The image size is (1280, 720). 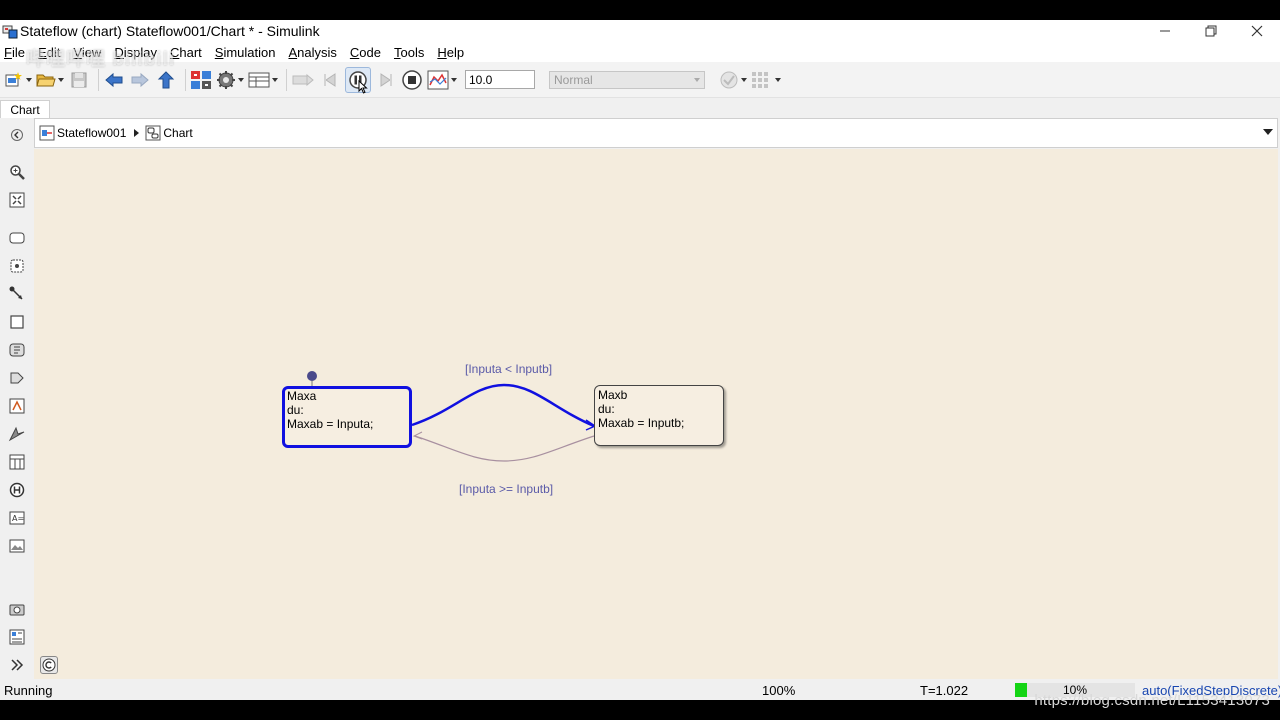 I want to click on stop-time-input, so click(x=500, y=79).